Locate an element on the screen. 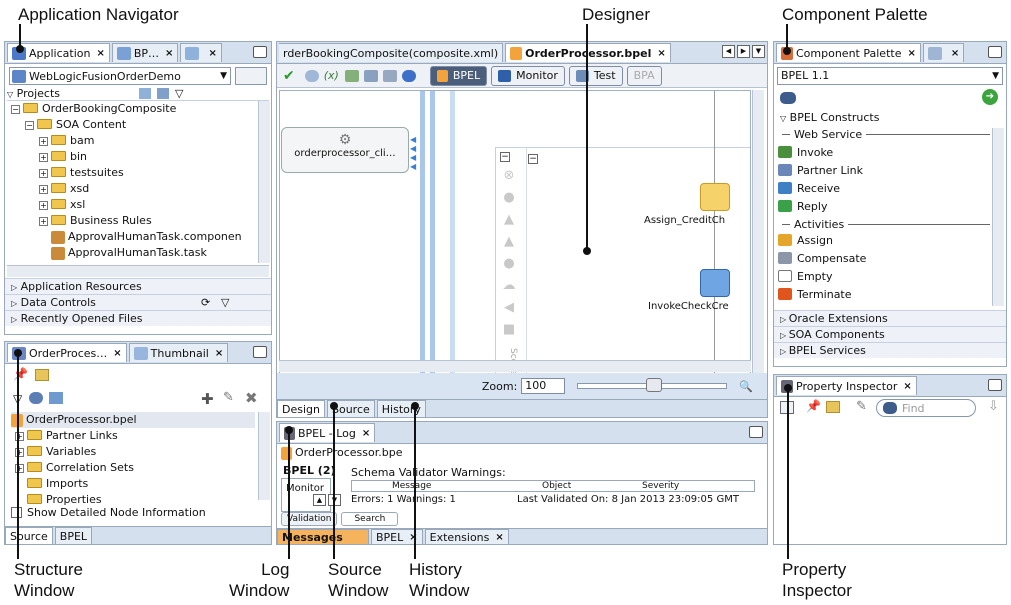 The height and width of the screenshot is (605, 1011). variable-icon: (x) is located at coordinates (331, 75).